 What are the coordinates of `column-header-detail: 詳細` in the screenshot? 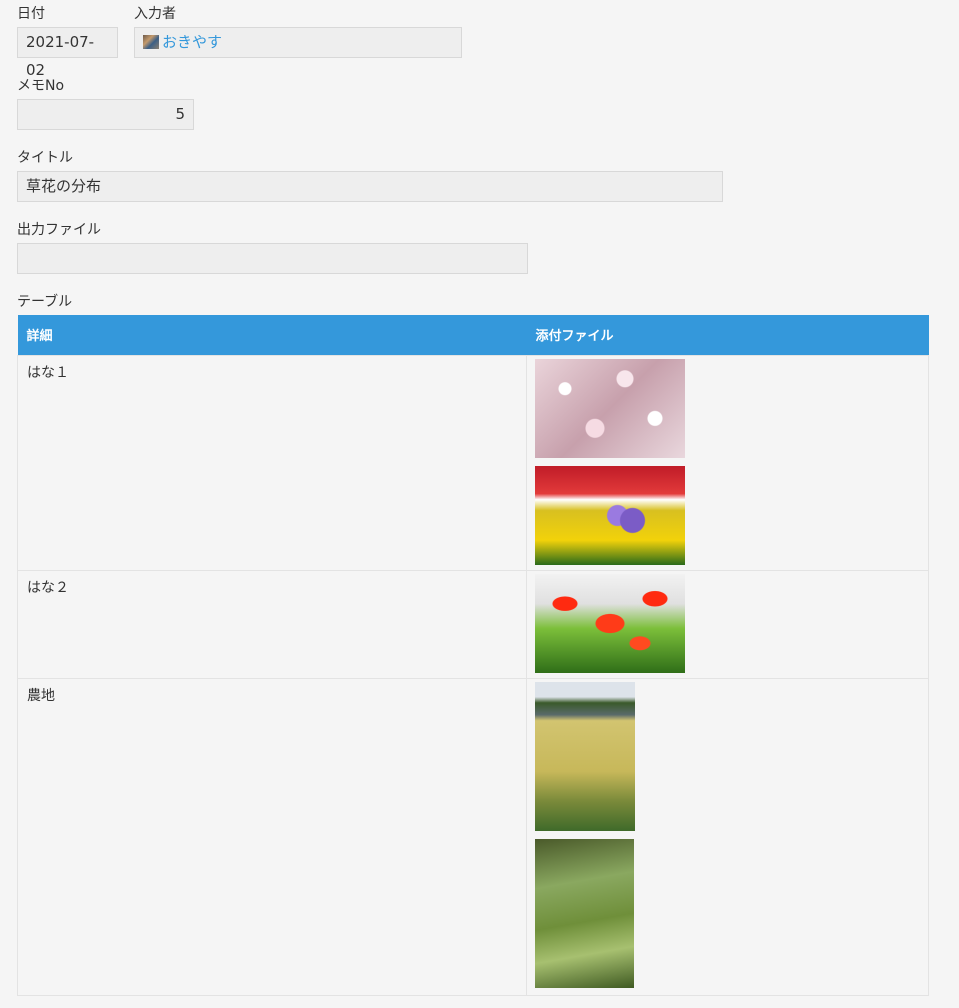 It's located at (272, 335).